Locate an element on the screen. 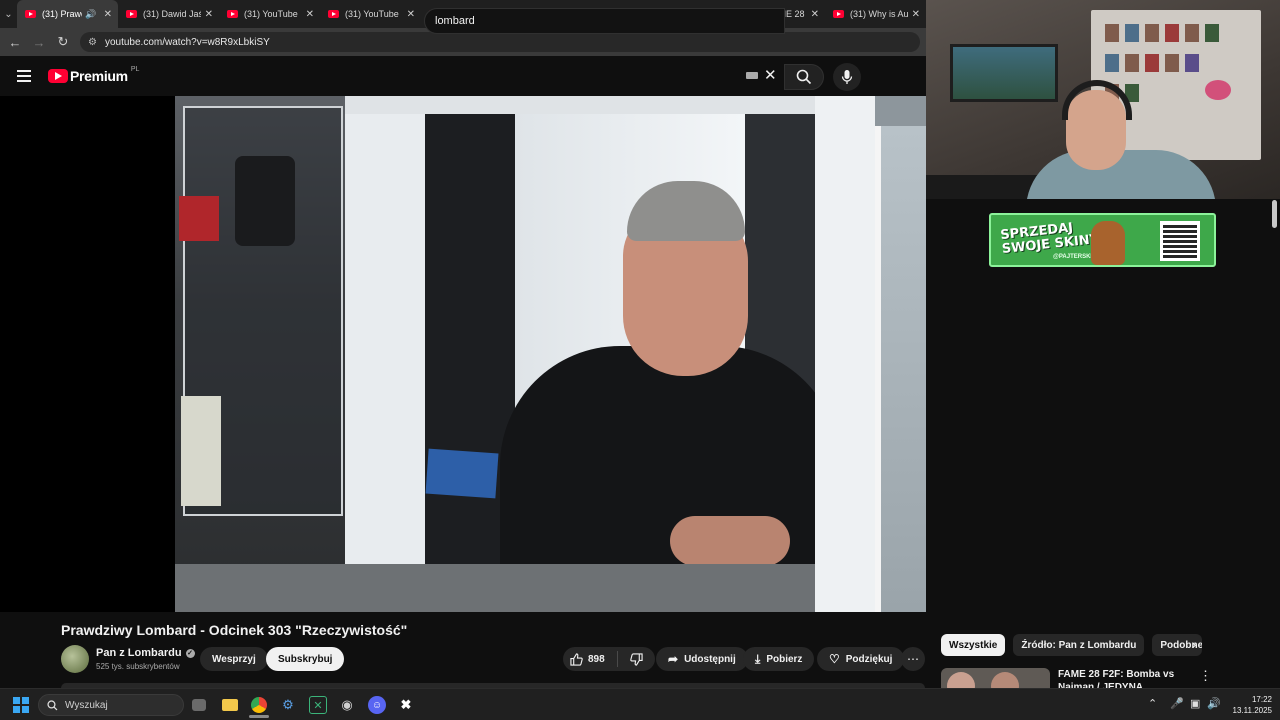 The image size is (1280, 720). windows-start-icon is located at coordinates (21, 705).